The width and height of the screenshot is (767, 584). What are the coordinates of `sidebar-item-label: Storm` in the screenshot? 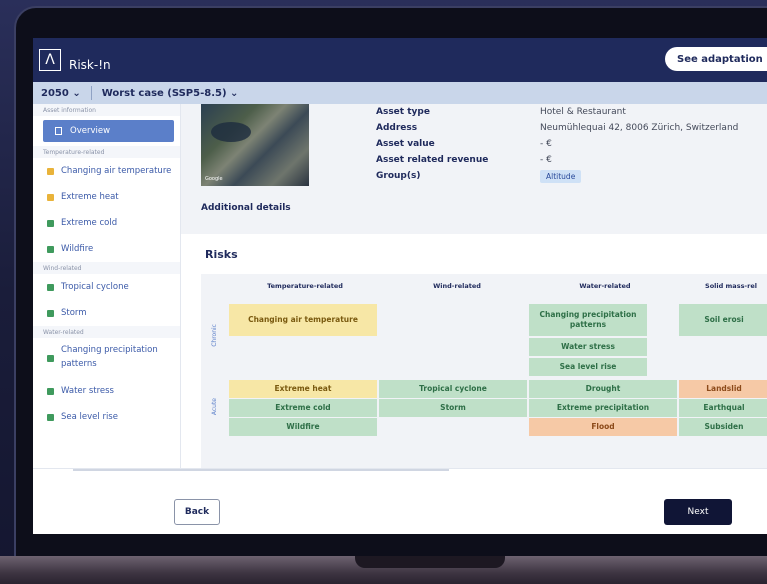 It's located at (74, 313).